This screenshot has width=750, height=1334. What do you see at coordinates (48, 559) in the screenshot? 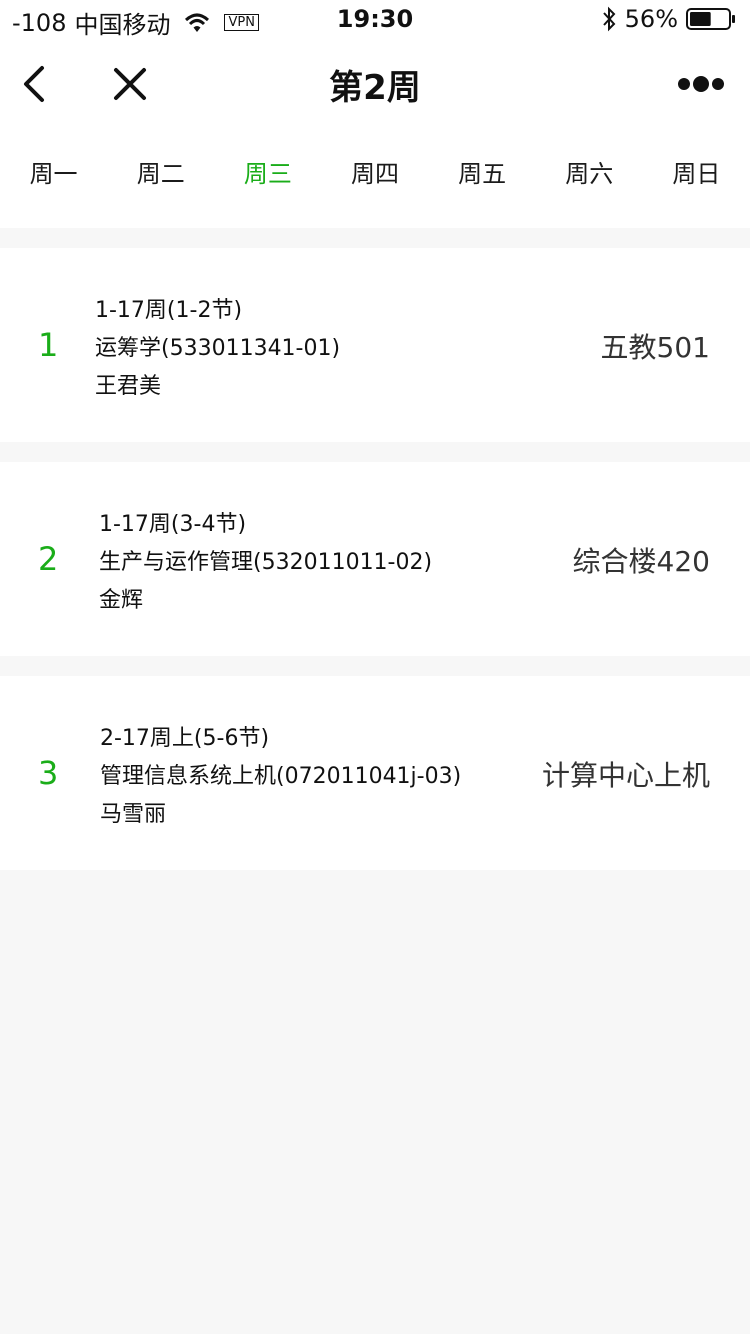
I see `course-index: 2` at bounding box center [48, 559].